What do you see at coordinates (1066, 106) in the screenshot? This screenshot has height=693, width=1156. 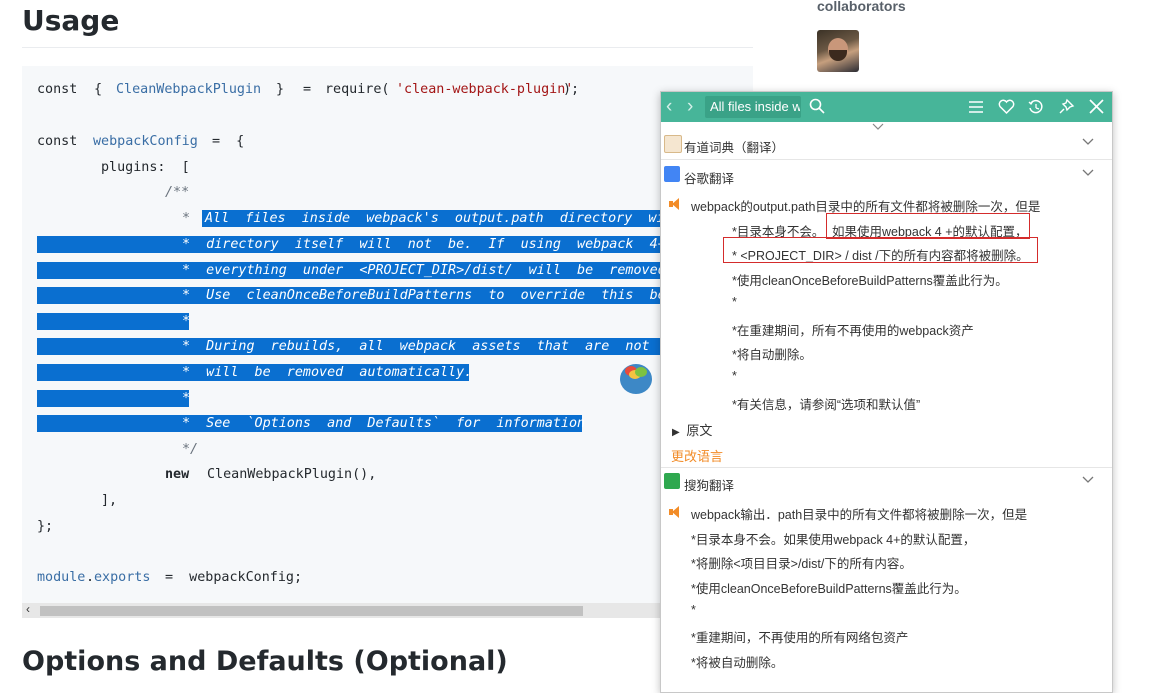 I see `pin-icon` at bounding box center [1066, 106].